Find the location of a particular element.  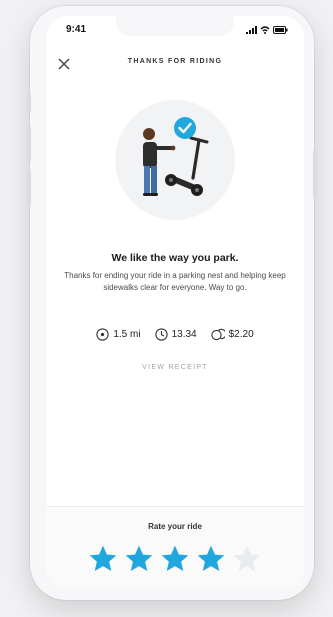

stat-duration: 13.34 is located at coordinates (175, 334).